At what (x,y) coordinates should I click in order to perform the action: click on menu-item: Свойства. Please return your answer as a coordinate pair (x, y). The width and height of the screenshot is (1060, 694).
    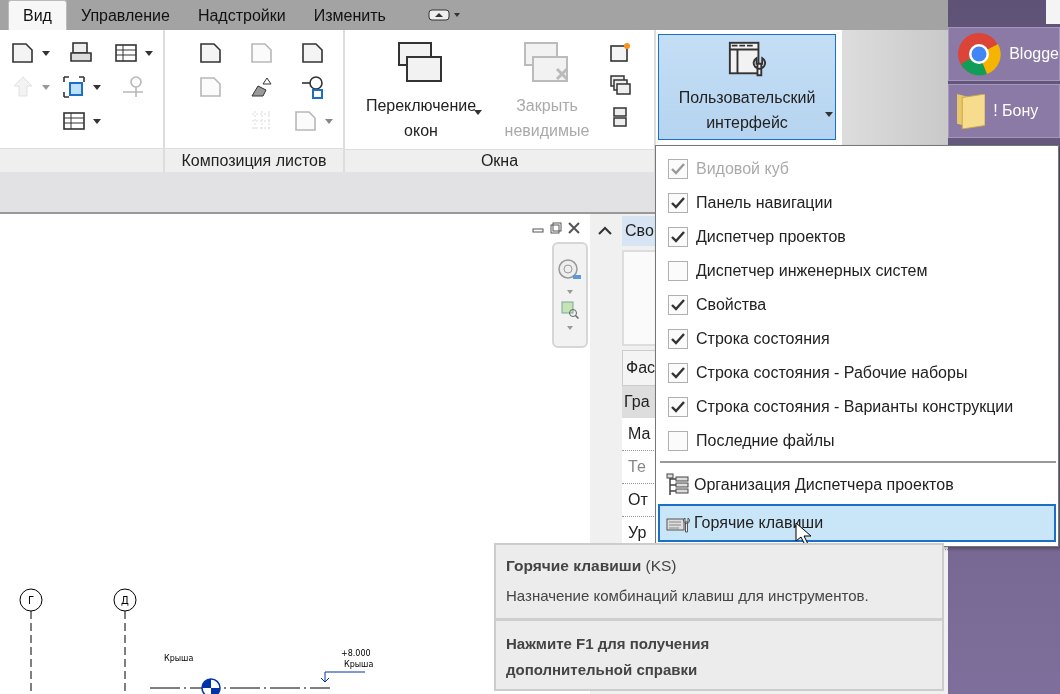
    Looking at the image, I should click on (858, 305).